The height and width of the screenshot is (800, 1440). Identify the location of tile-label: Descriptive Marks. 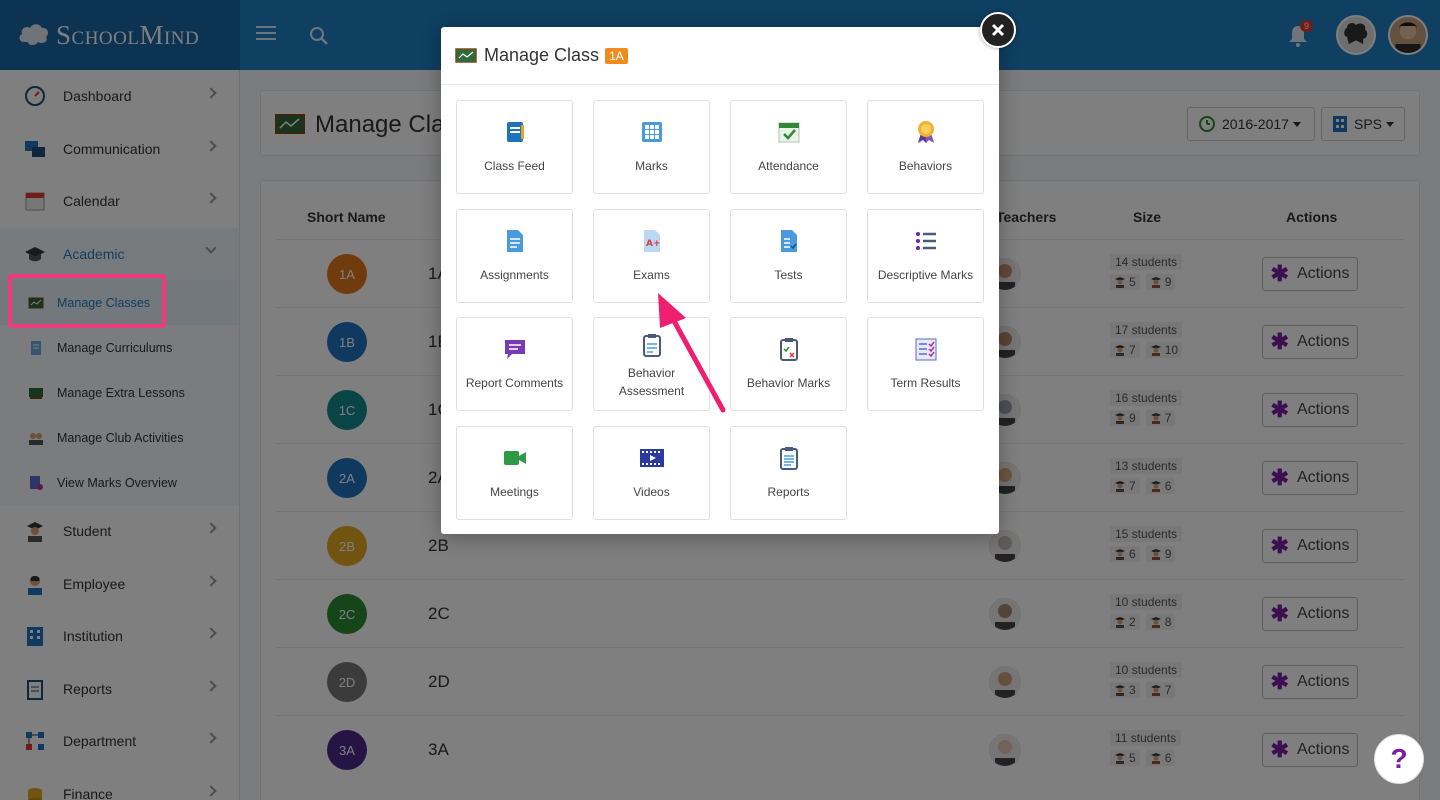
(925, 274).